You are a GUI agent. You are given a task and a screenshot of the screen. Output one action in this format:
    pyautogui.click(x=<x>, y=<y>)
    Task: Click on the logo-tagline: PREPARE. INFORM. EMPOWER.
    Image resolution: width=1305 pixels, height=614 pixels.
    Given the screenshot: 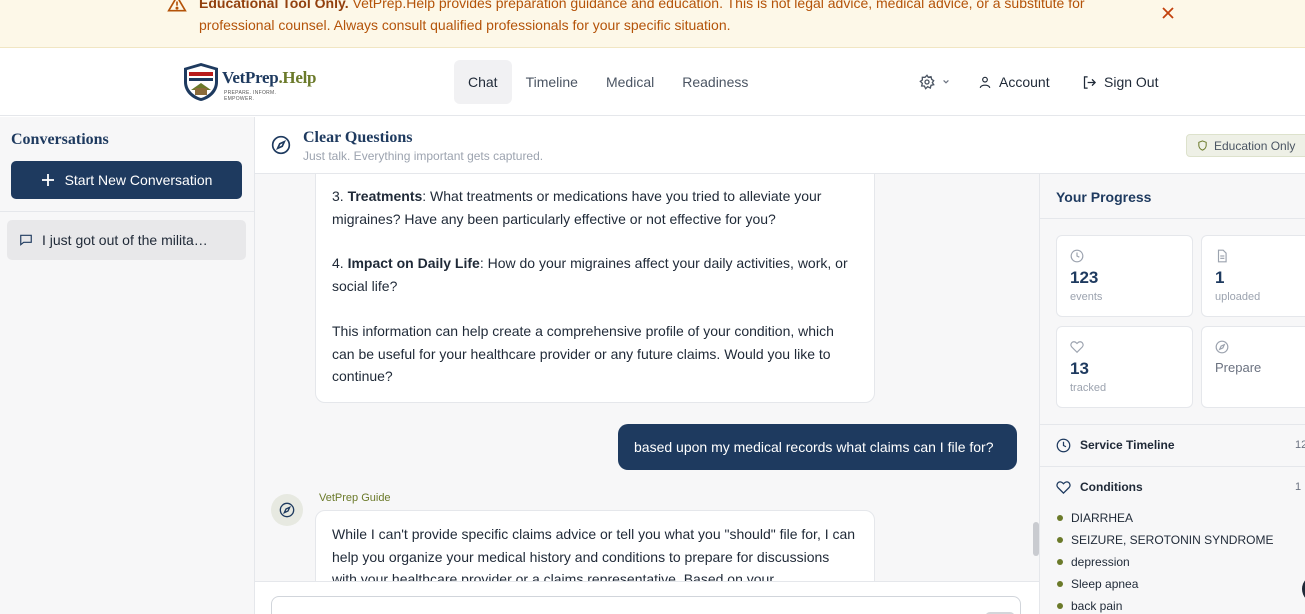 What is the action you would take?
    pyautogui.click(x=250, y=96)
    